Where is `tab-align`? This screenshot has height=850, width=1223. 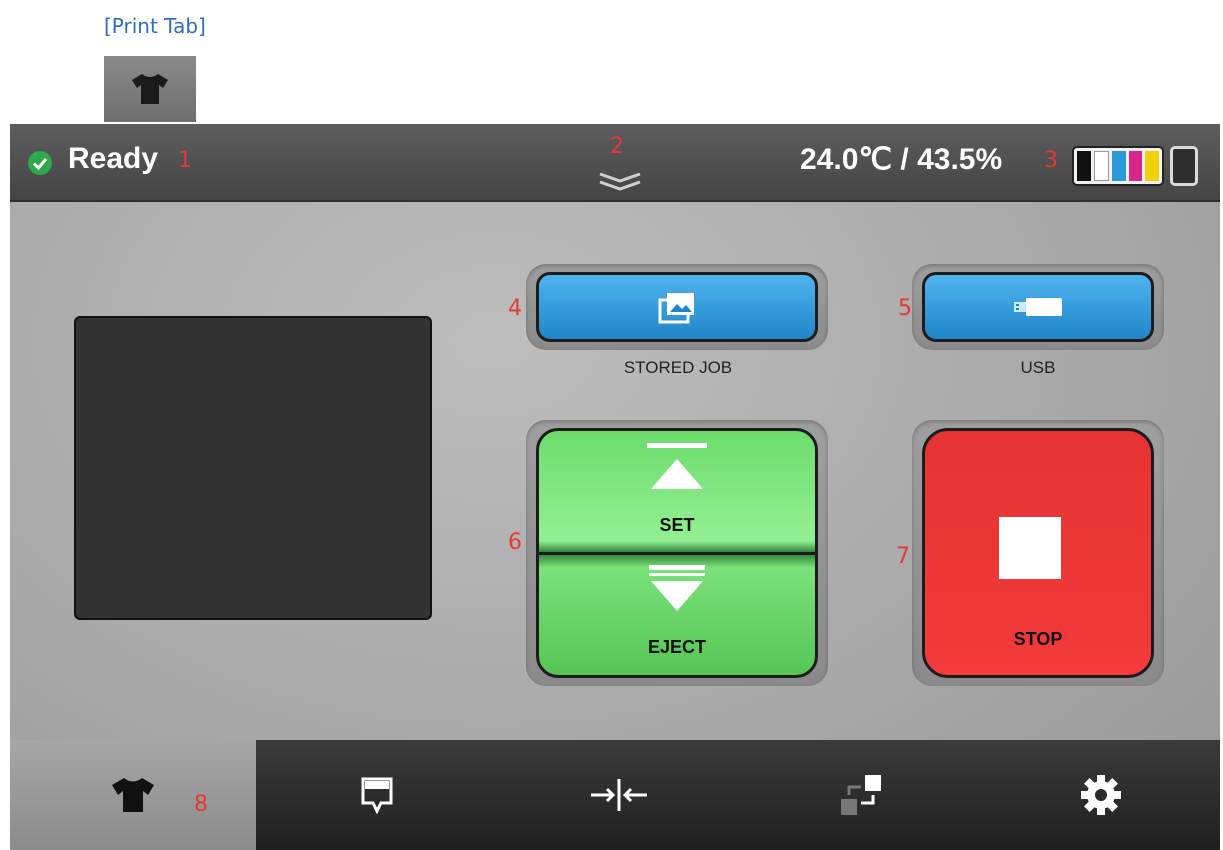
tab-align is located at coordinates (619, 795).